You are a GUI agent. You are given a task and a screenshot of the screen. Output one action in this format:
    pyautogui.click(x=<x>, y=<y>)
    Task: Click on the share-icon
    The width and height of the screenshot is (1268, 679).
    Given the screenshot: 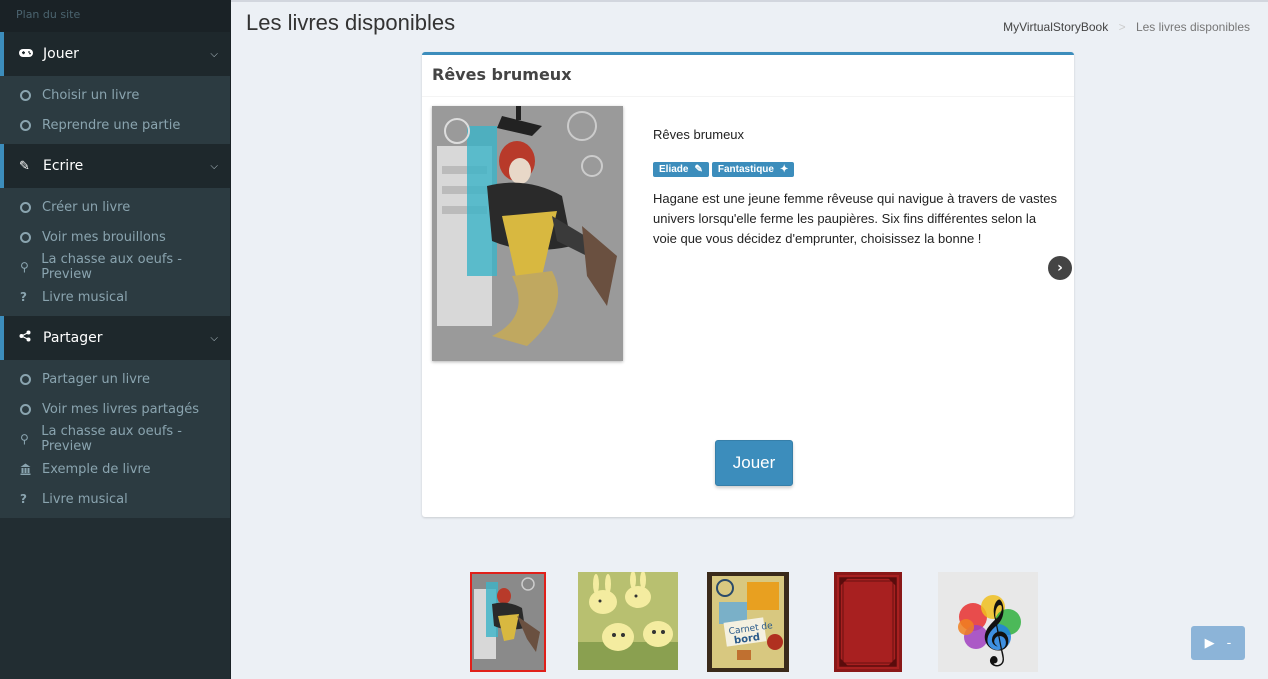 What is the action you would take?
    pyautogui.click(x=29, y=338)
    